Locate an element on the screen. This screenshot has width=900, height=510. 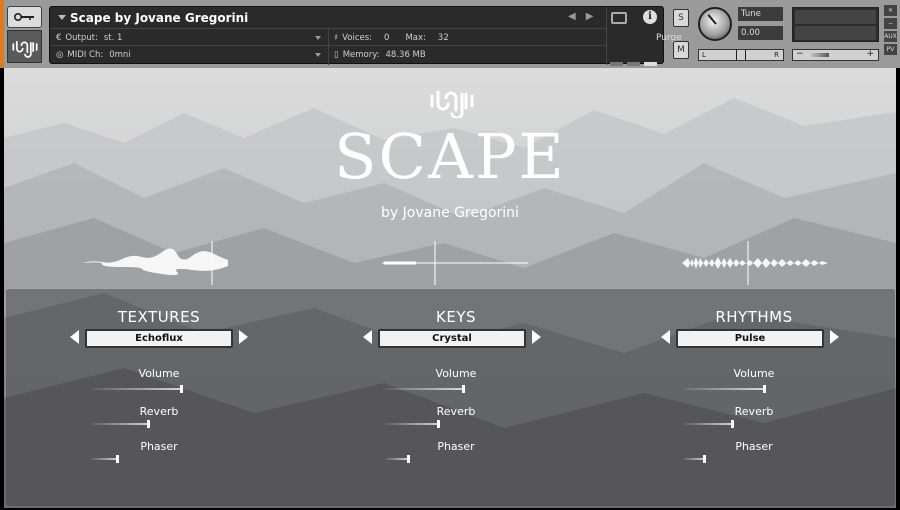
wrench-button is located at coordinates (24, 17).